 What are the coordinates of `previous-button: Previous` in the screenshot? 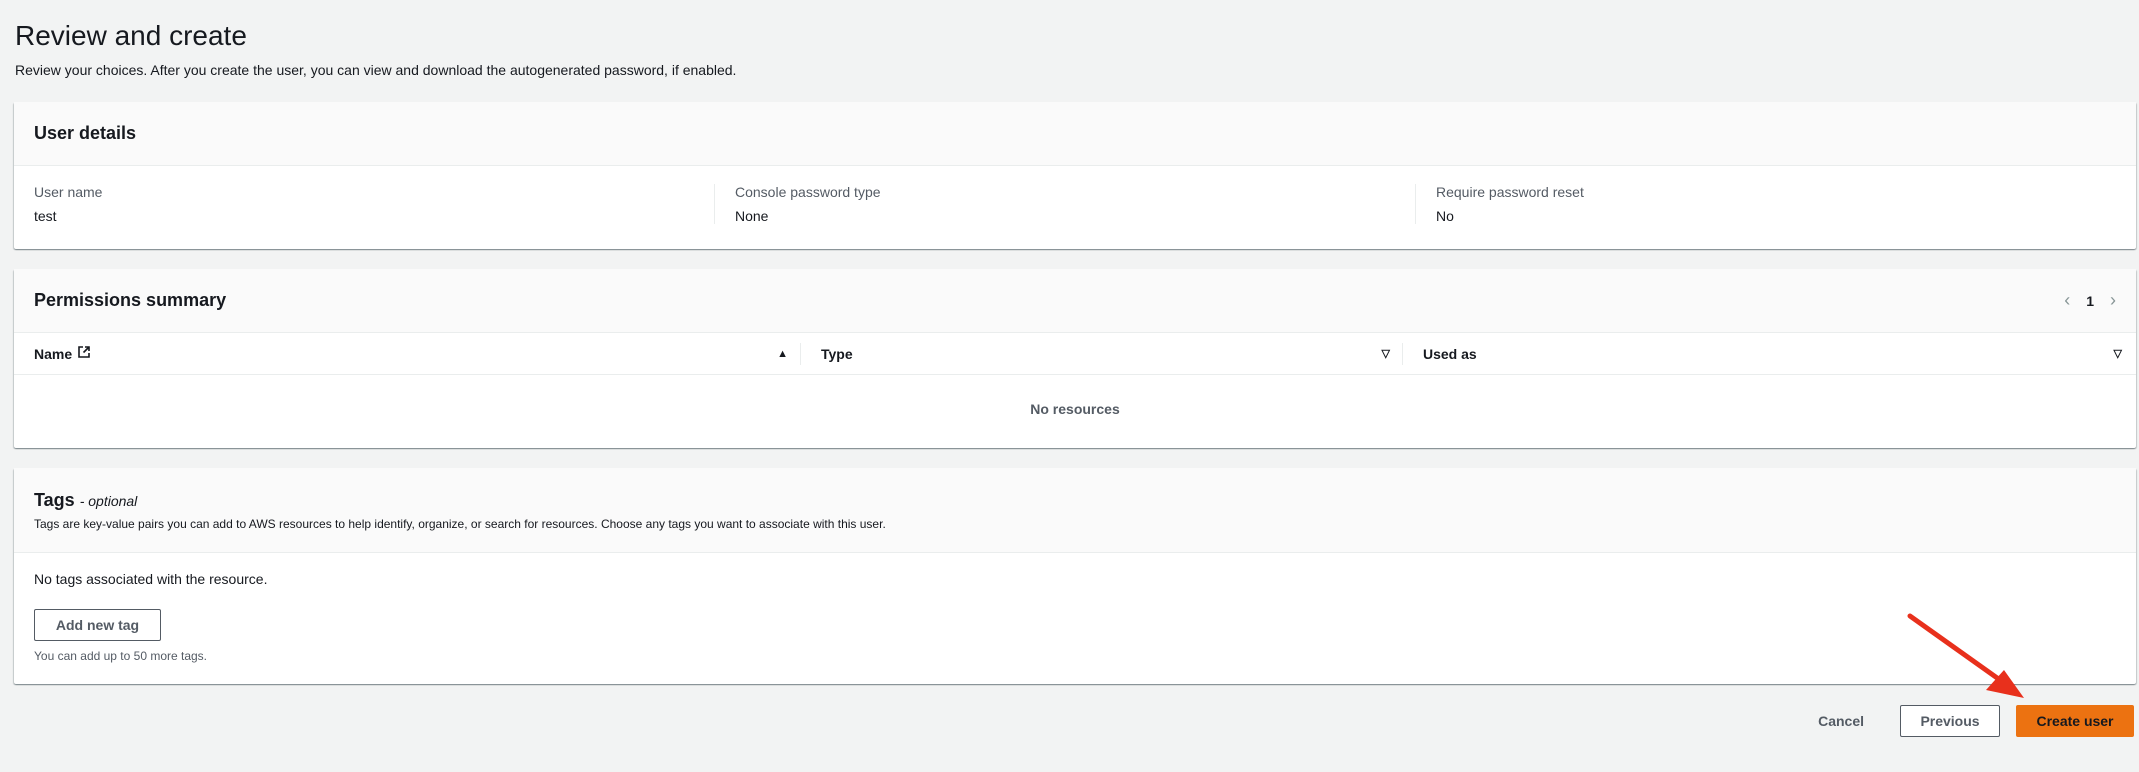 It's located at (1950, 721).